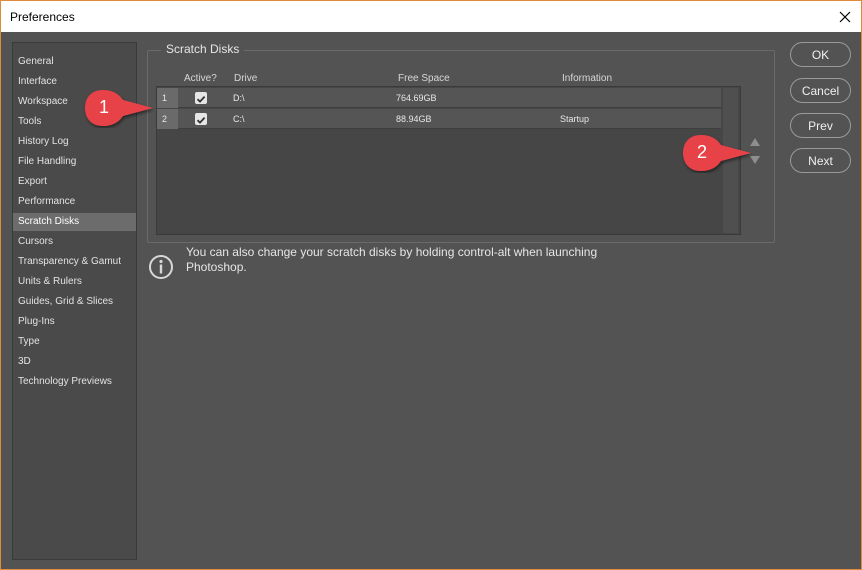 Image resolution: width=862 pixels, height=570 pixels. I want to click on table-row: 1 D:\ 764.69GB, so click(439, 98).